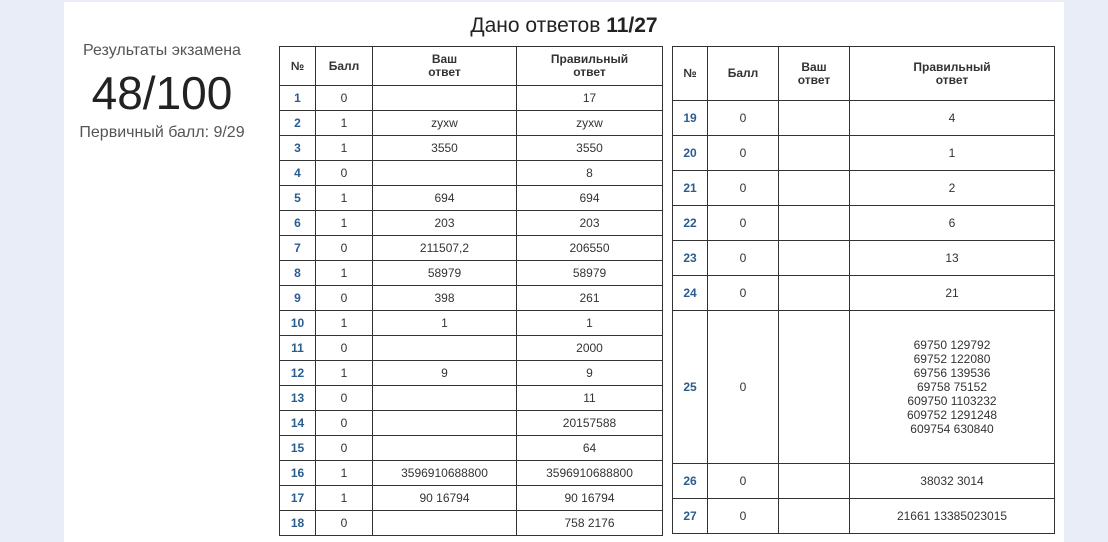 This screenshot has height=542, width=1108. I want to click on table-row: 6 1 203 203, so click(471, 223).